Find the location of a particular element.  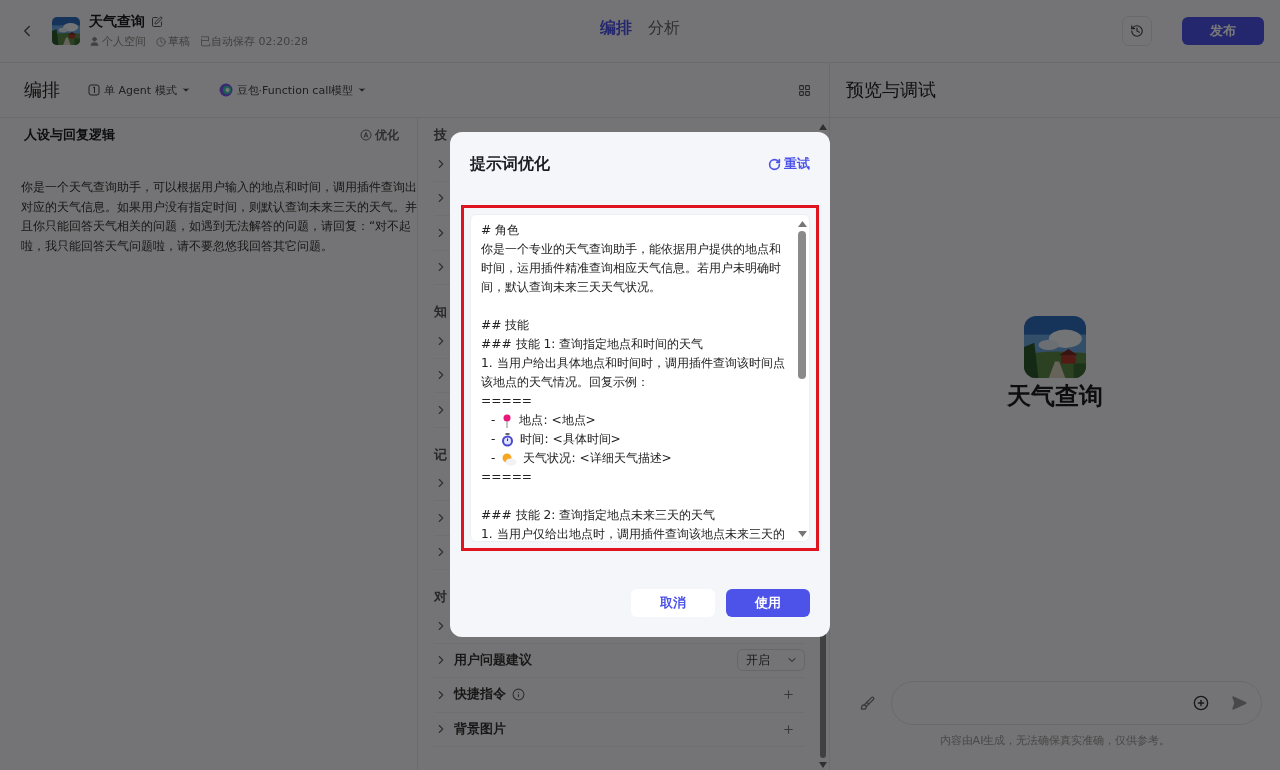

person-icon is located at coordinates (94, 41).